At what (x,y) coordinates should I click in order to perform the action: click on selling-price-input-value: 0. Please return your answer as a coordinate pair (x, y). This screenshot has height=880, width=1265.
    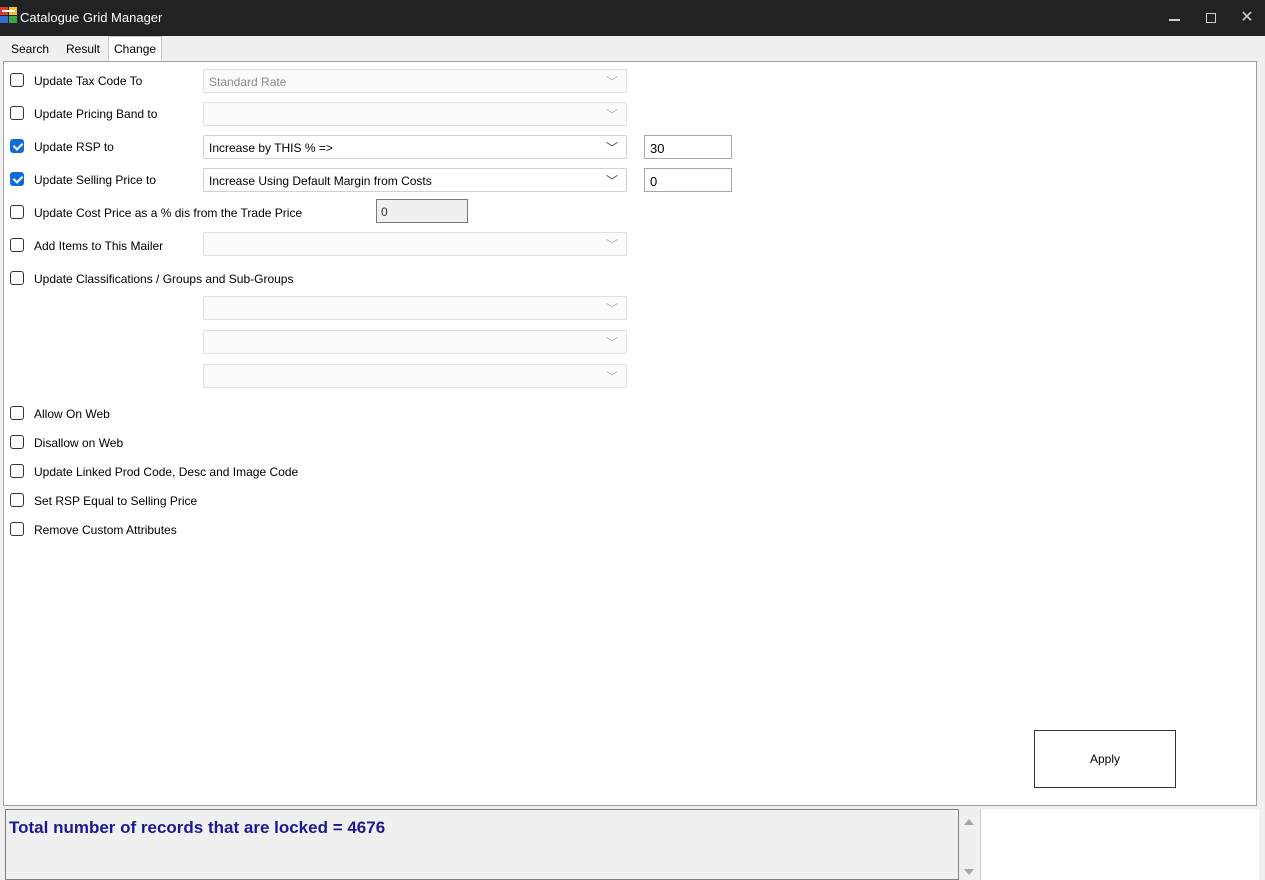
    Looking at the image, I should click on (654, 181).